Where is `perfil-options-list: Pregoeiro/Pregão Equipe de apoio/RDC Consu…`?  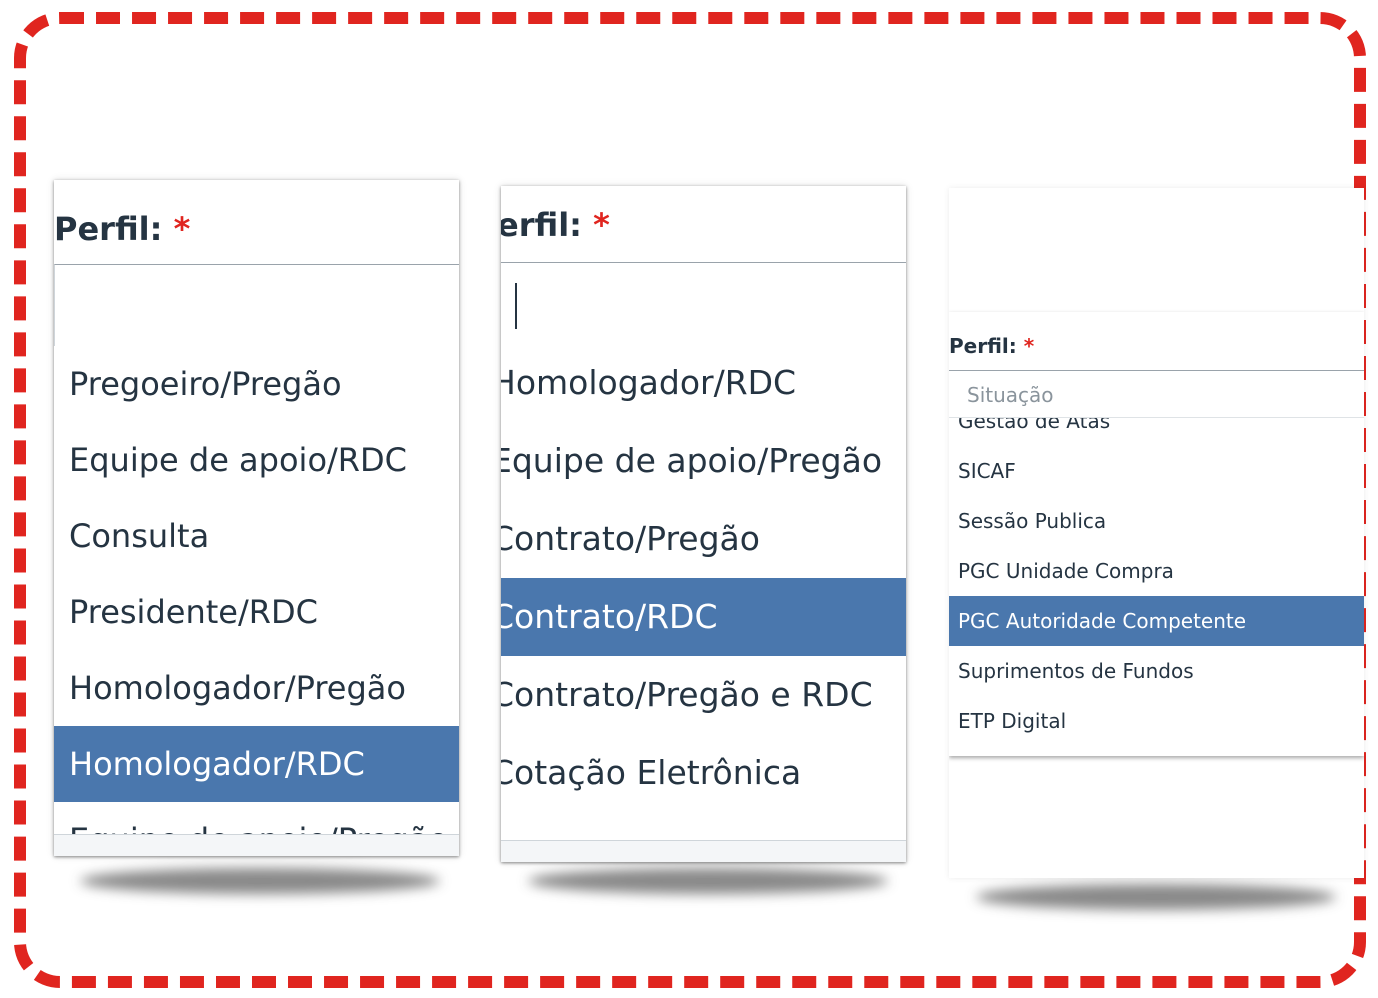
perfil-options-list: Pregoeiro/Pregão Equipe de apoio/RDC Consu… is located at coordinates (256, 590).